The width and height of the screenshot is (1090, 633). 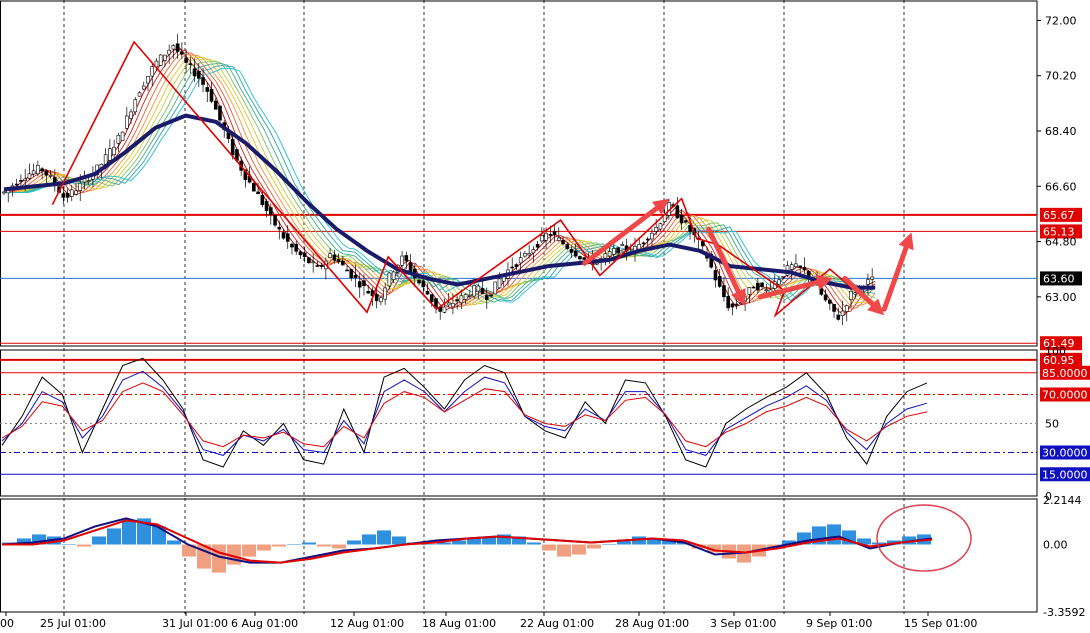 I want to click on time-tick-label: 22 Aug 01:00, so click(x=557, y=623).